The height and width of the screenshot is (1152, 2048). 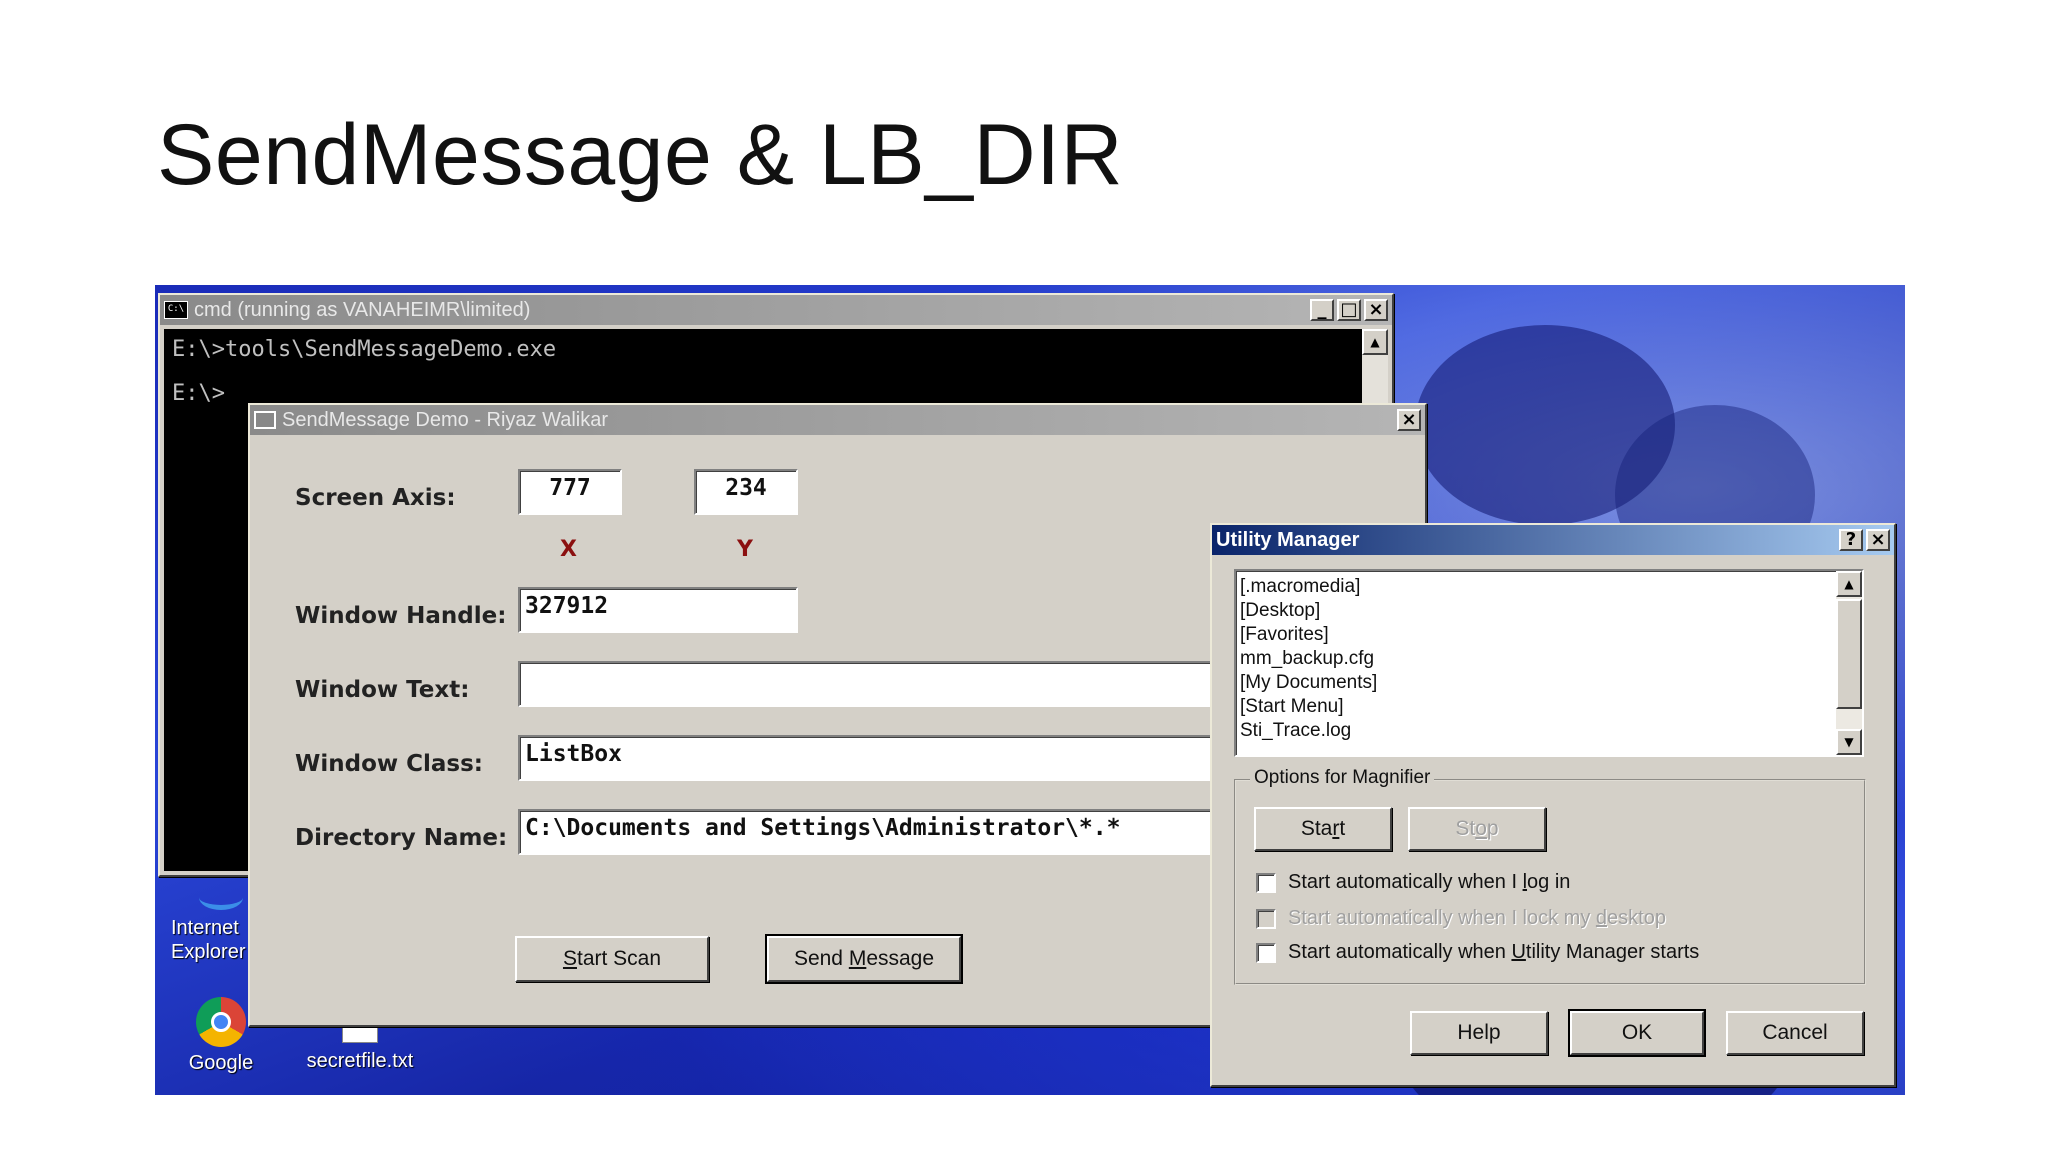 I want to click on list-item: [Desktop], so click(x=1536, y=611).